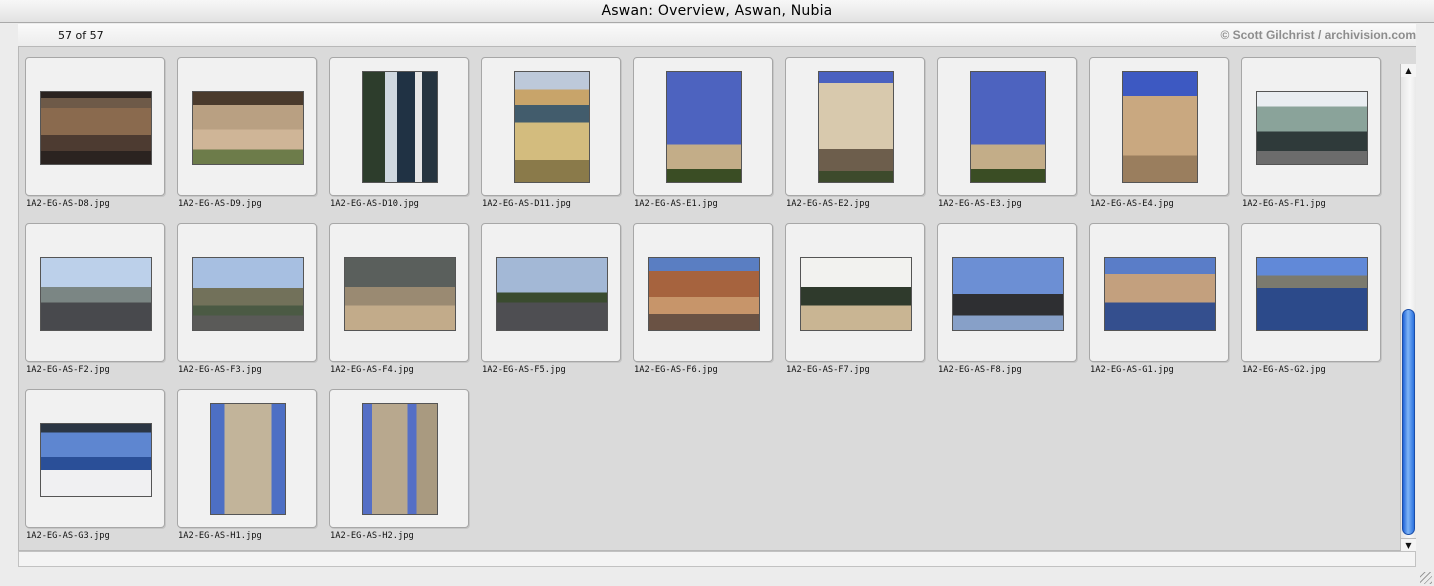 The width and height of the screenshot is (1434, 586). I want to click on thumbnail-item: 1A2-EG-AS-E2.jpg, so click(860, 137).